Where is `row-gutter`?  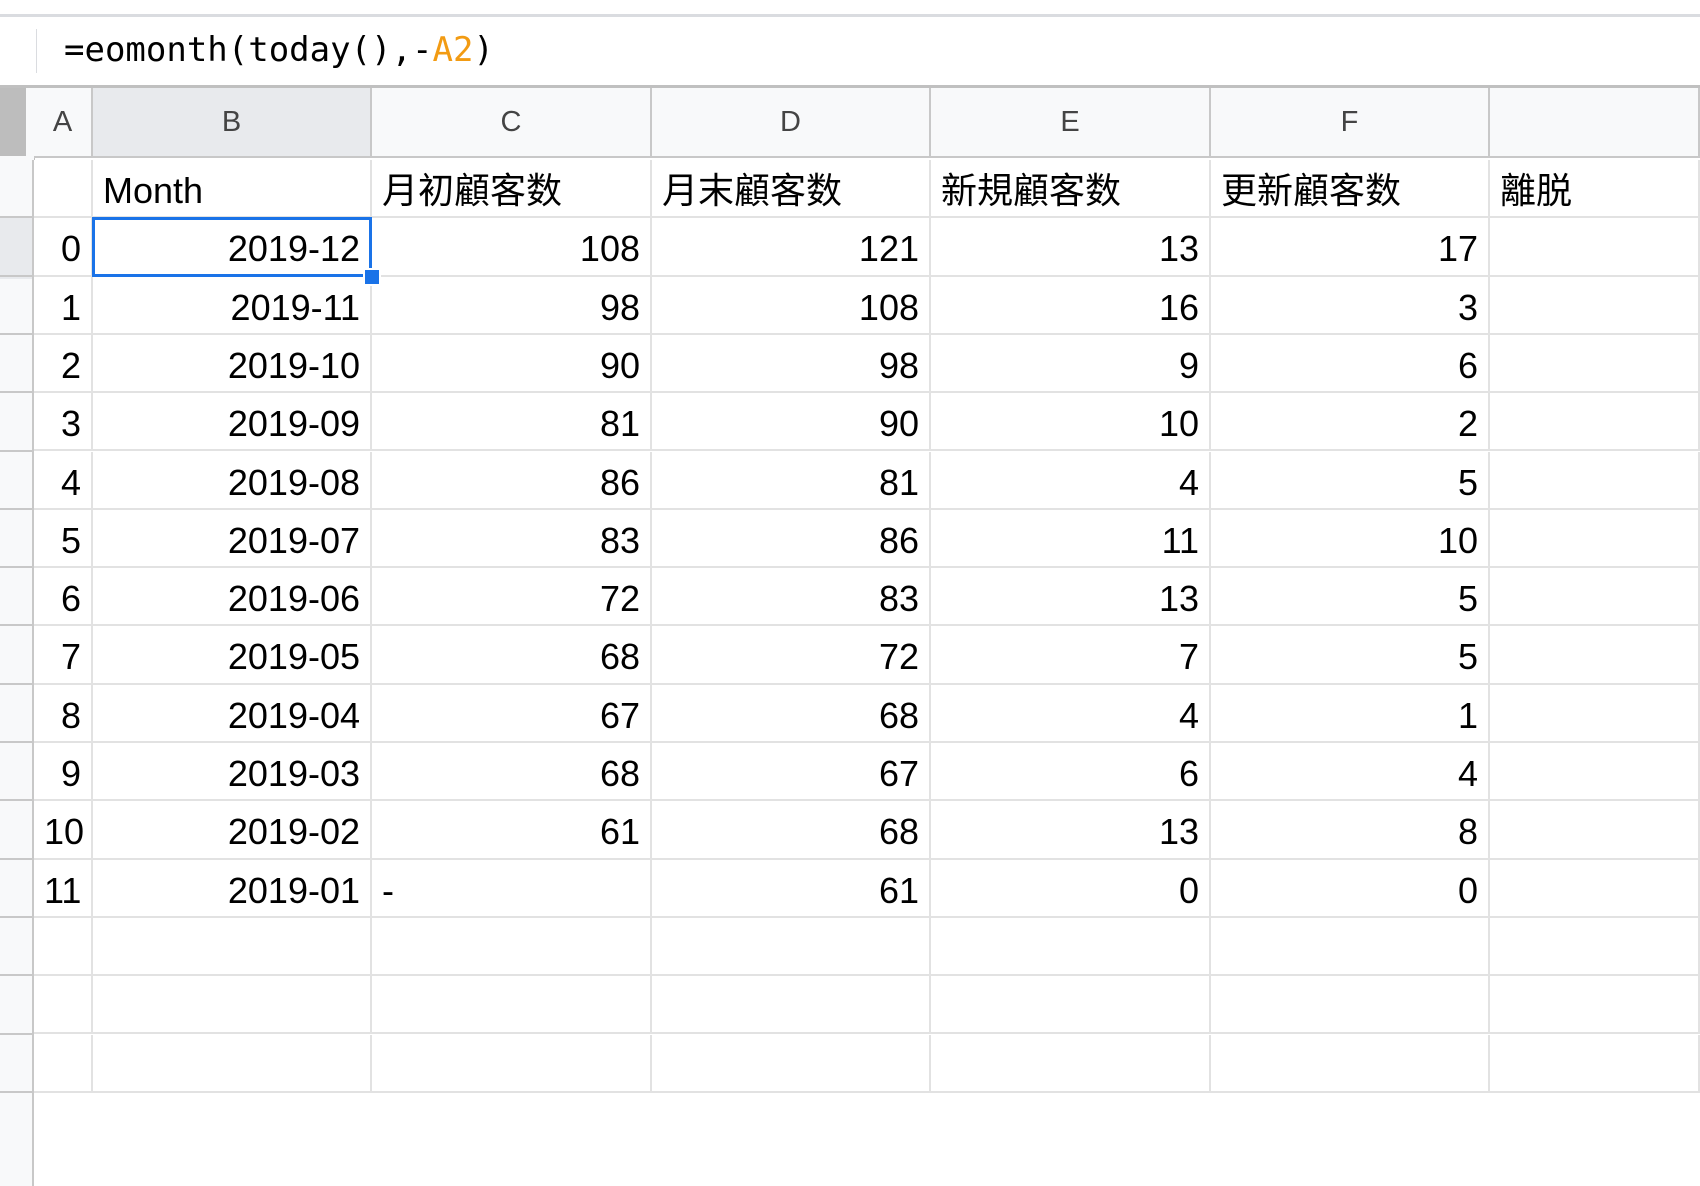
row-gutter is located at coordinates (17, 673).